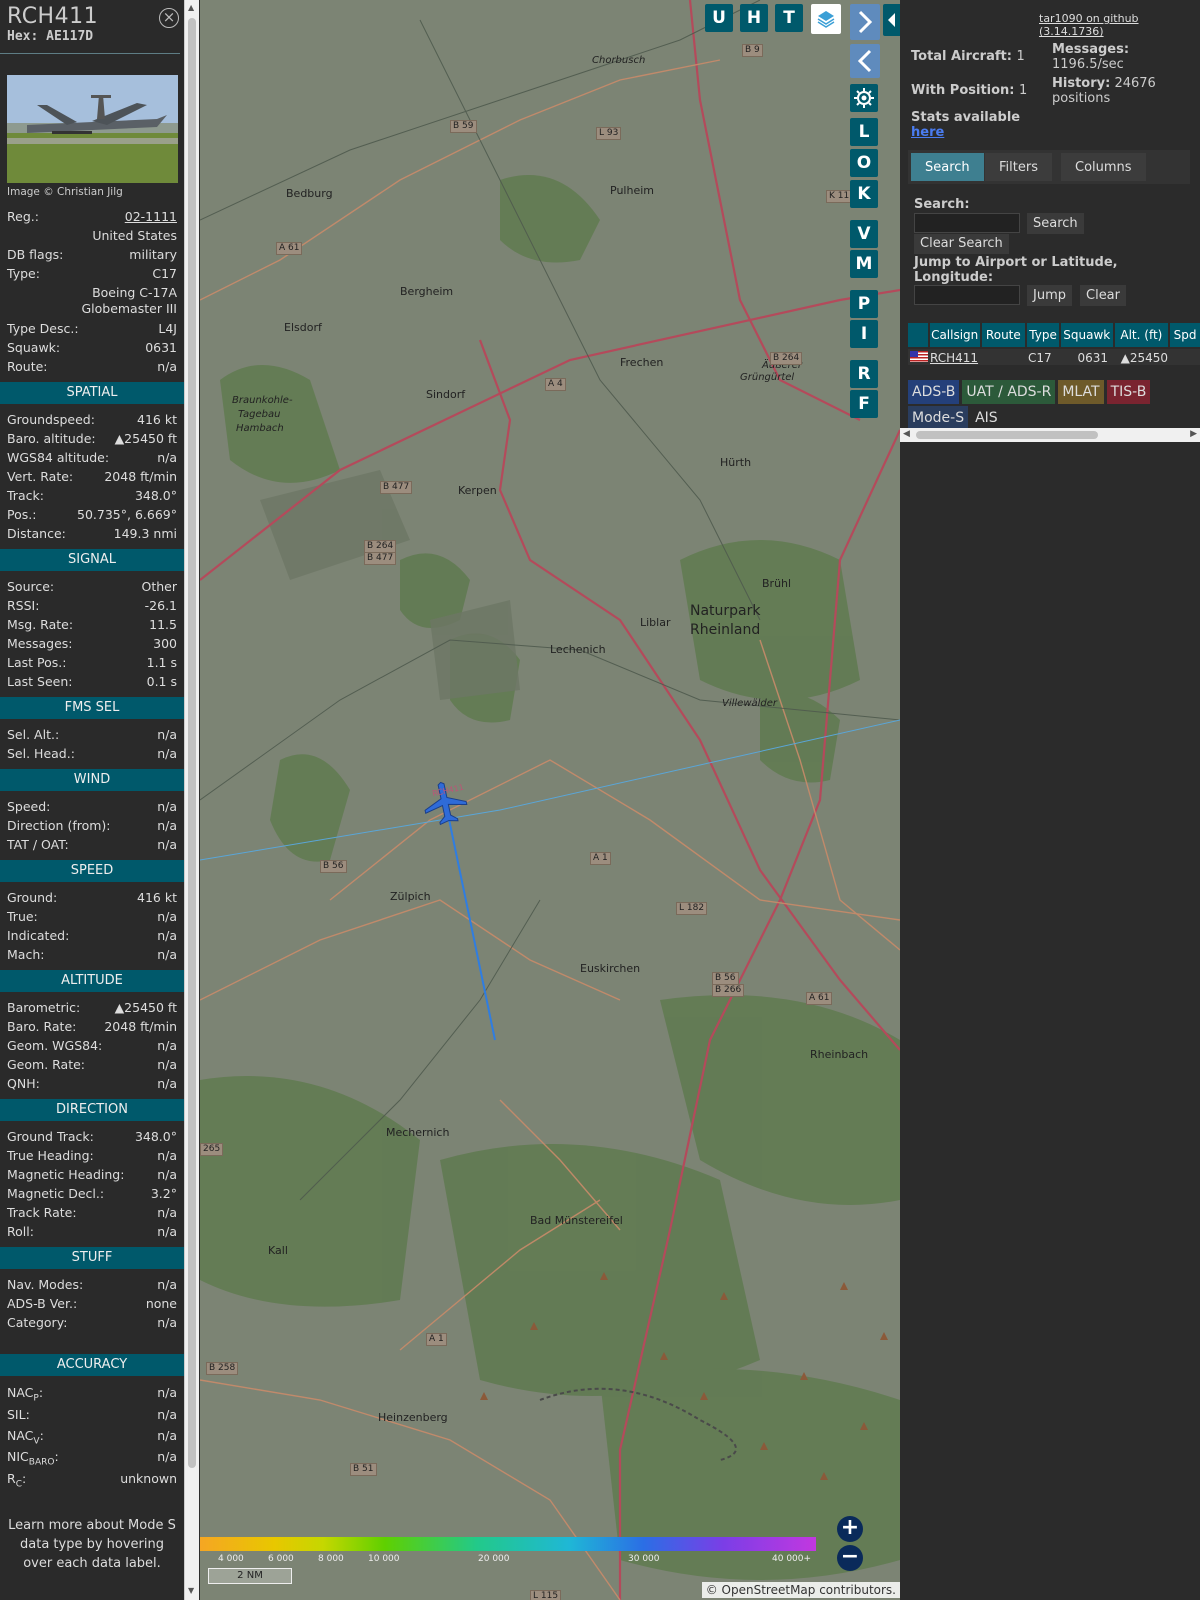 This screenshot has height=1600, width=1200. I want to click on source-modes: Mode-S, so click(938, 418).